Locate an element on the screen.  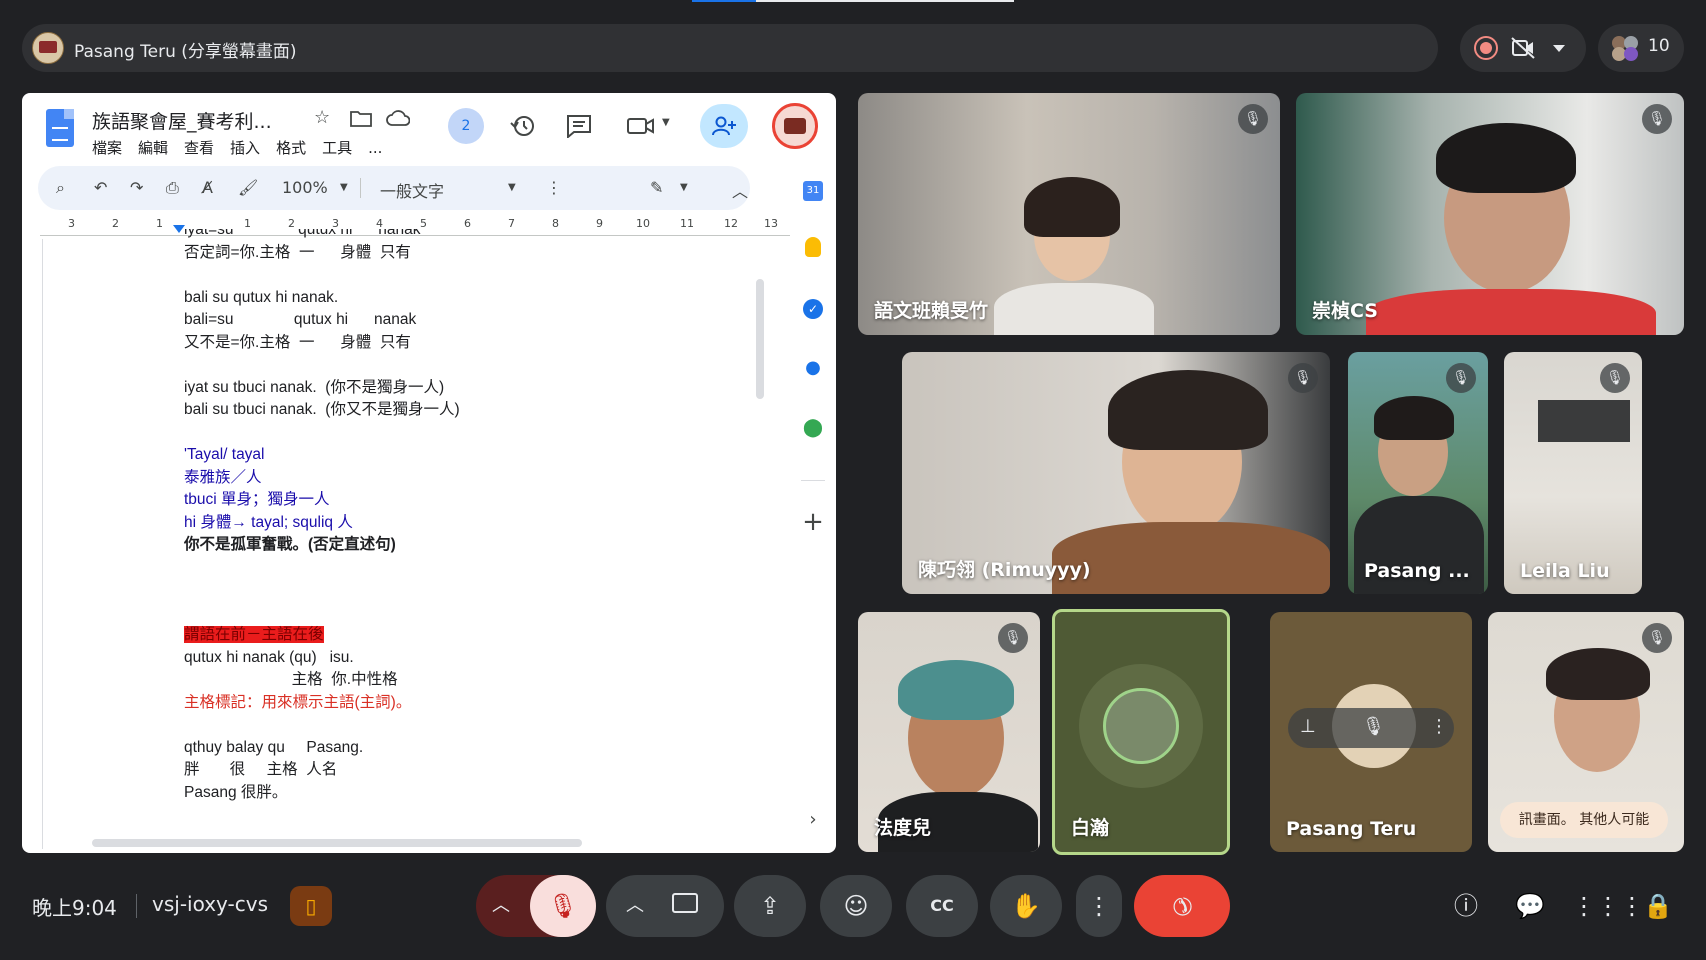
doc-line is located at coordinates (464, 365).